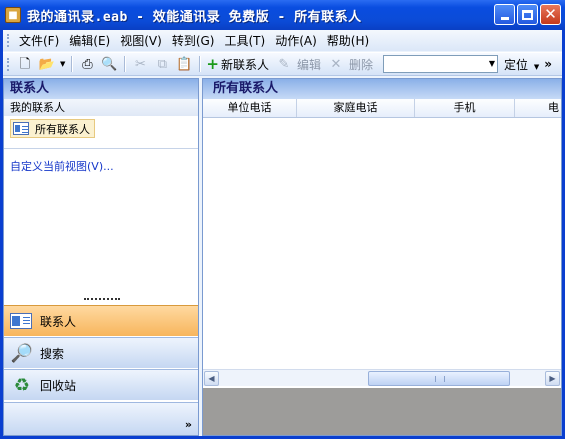 The image size is (565, 439). Describe the element at coordinates (244, 64) in the screenshot. I see `new-contact-label: 新联系人` at that location.